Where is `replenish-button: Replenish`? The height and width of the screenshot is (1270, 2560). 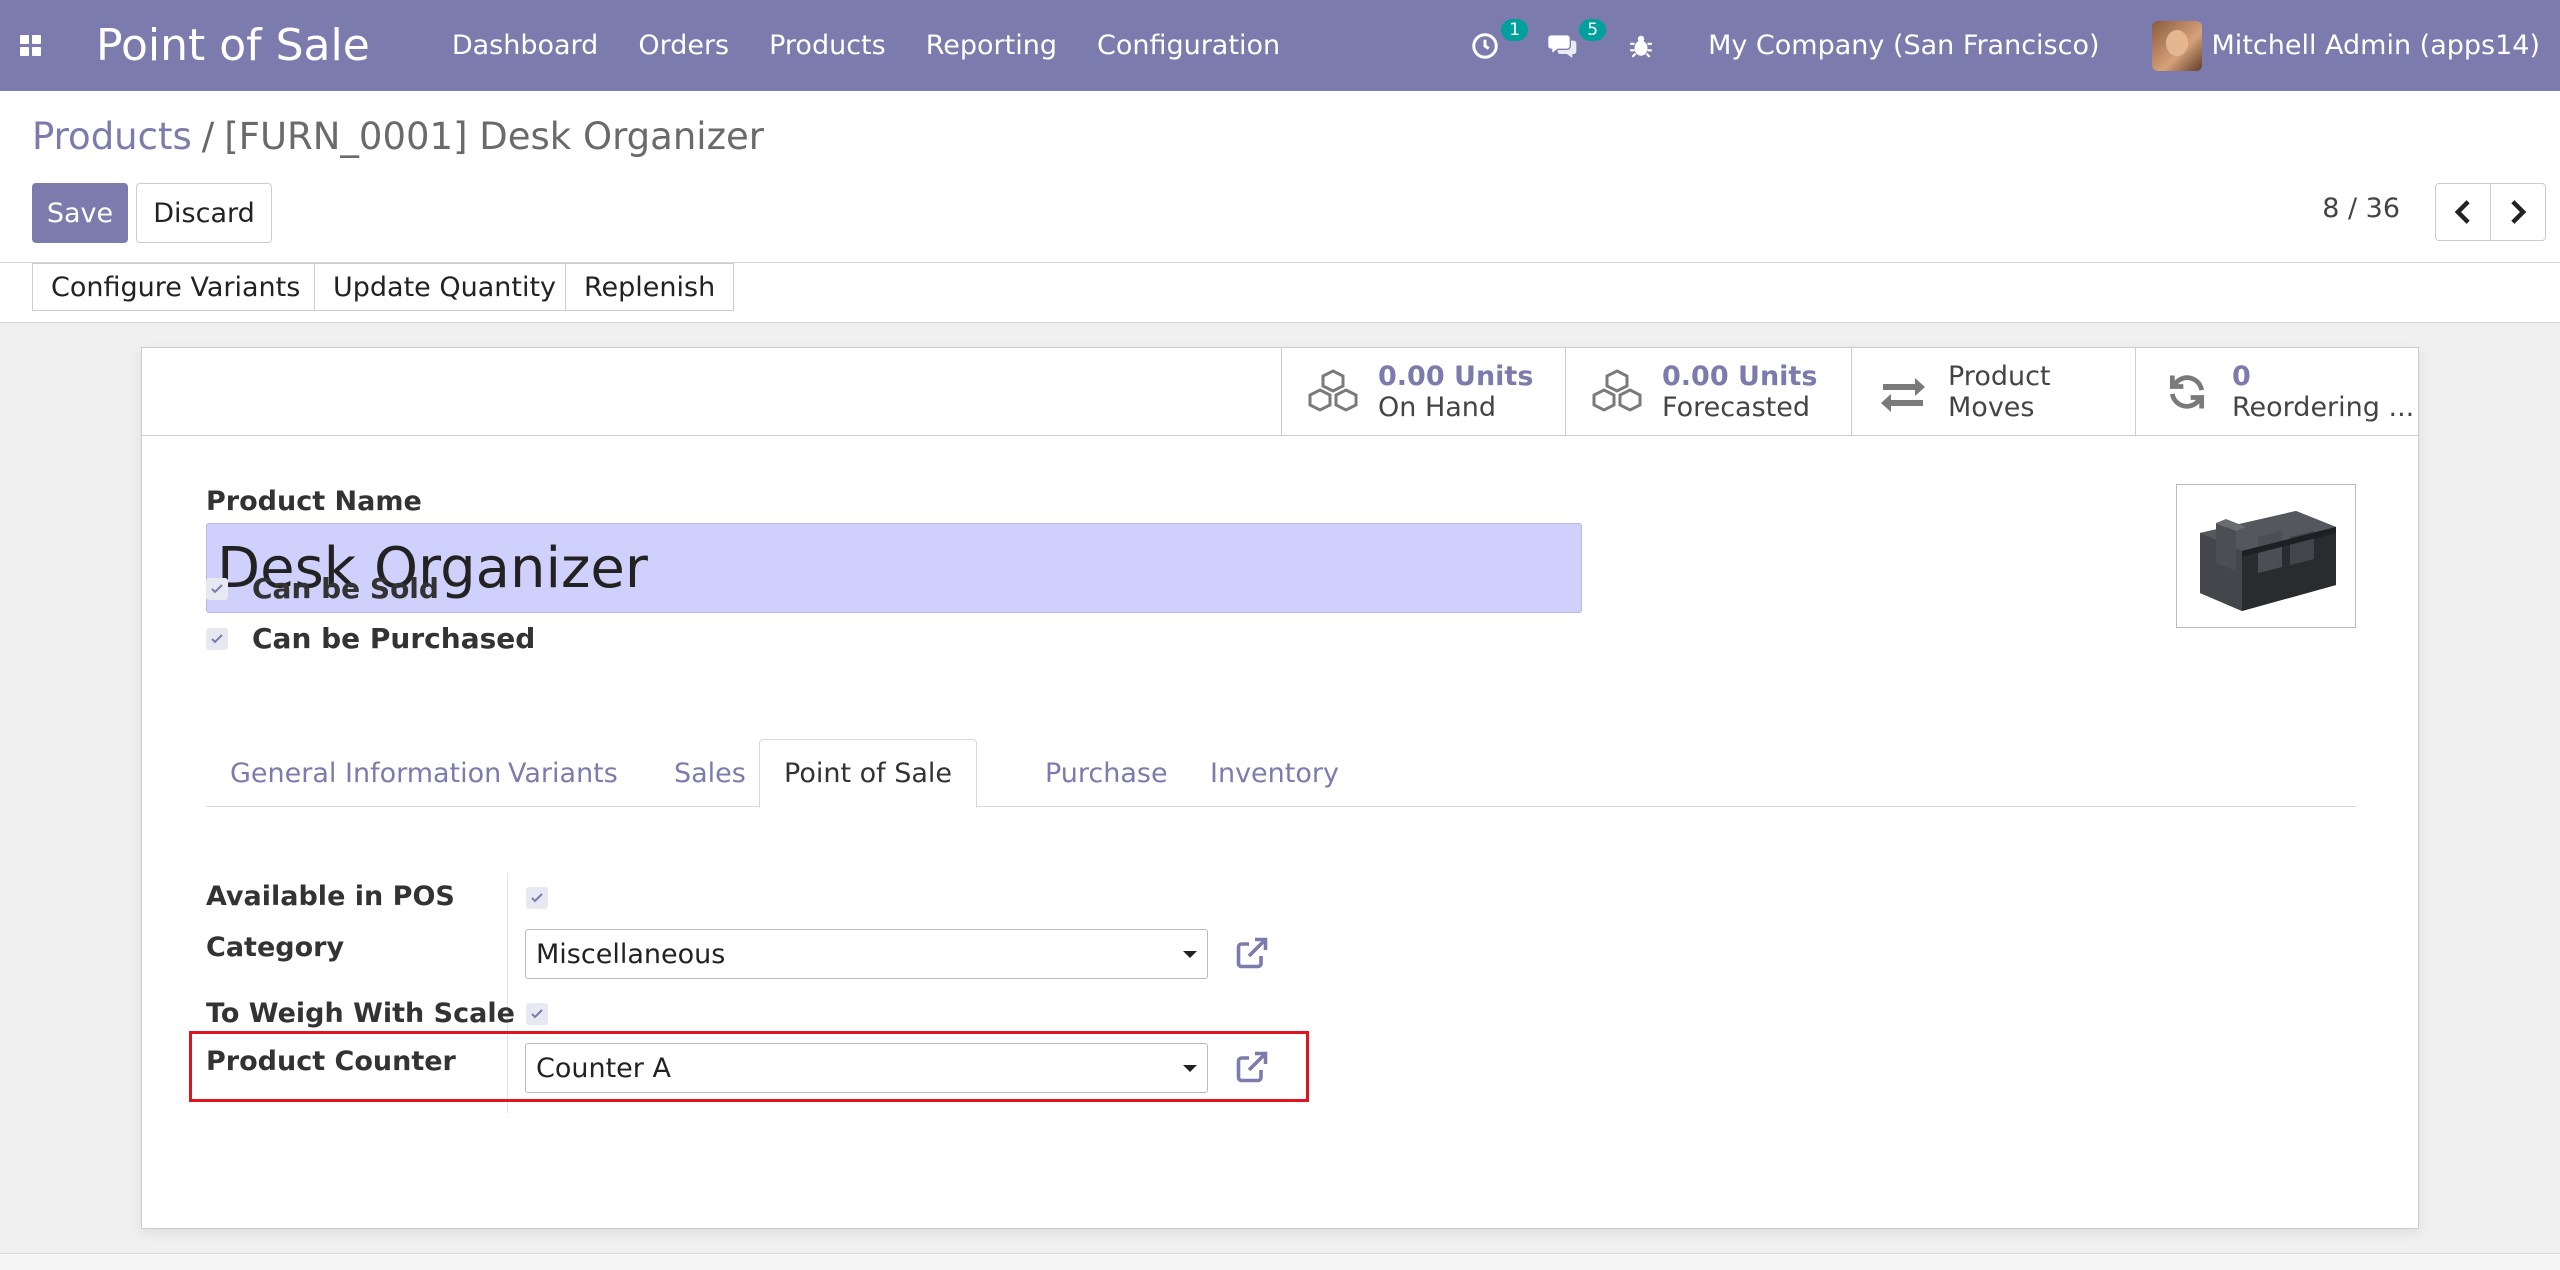
replenish-button: Replenish is located at coordinates (650, 287).